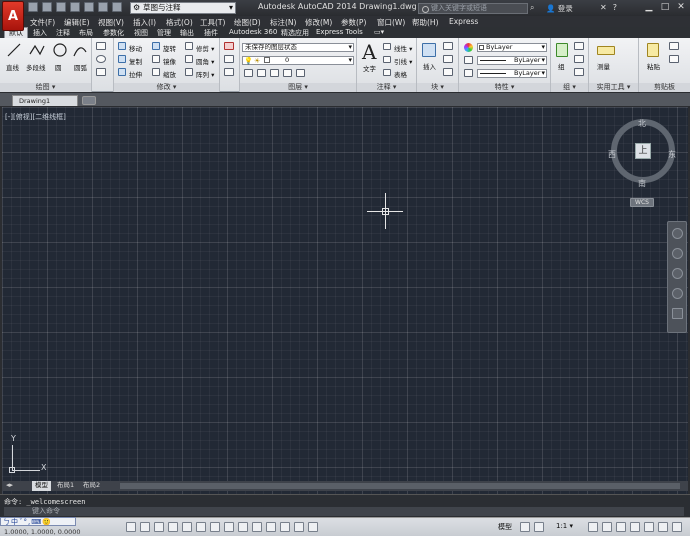 This screenshot has width=690, height=536. I want to click on panel-draw-title: 绘图 ▾, so click(45, 87).